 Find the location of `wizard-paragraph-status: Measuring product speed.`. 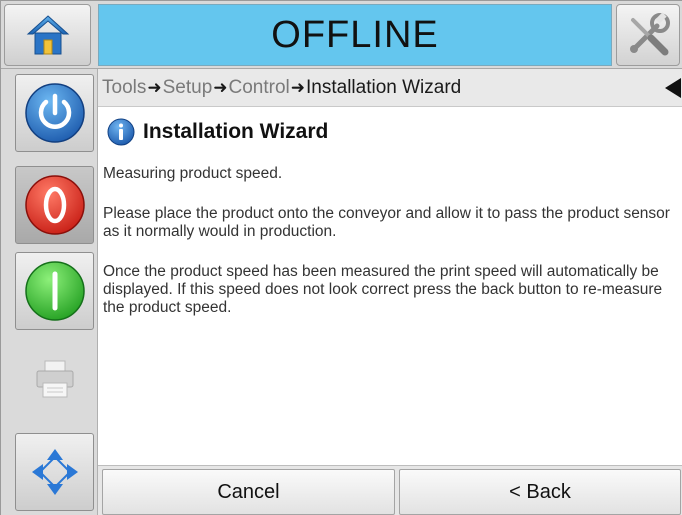

wizard-paragraph-status: Measuring product speed. is located at coordinates (193, 173).